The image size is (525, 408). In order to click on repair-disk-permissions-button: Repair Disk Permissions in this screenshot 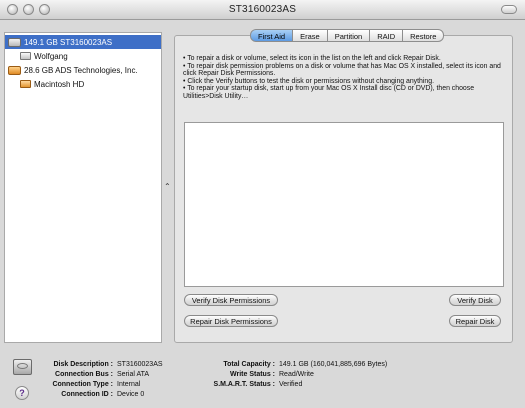, I will do `click(231, 321)`.